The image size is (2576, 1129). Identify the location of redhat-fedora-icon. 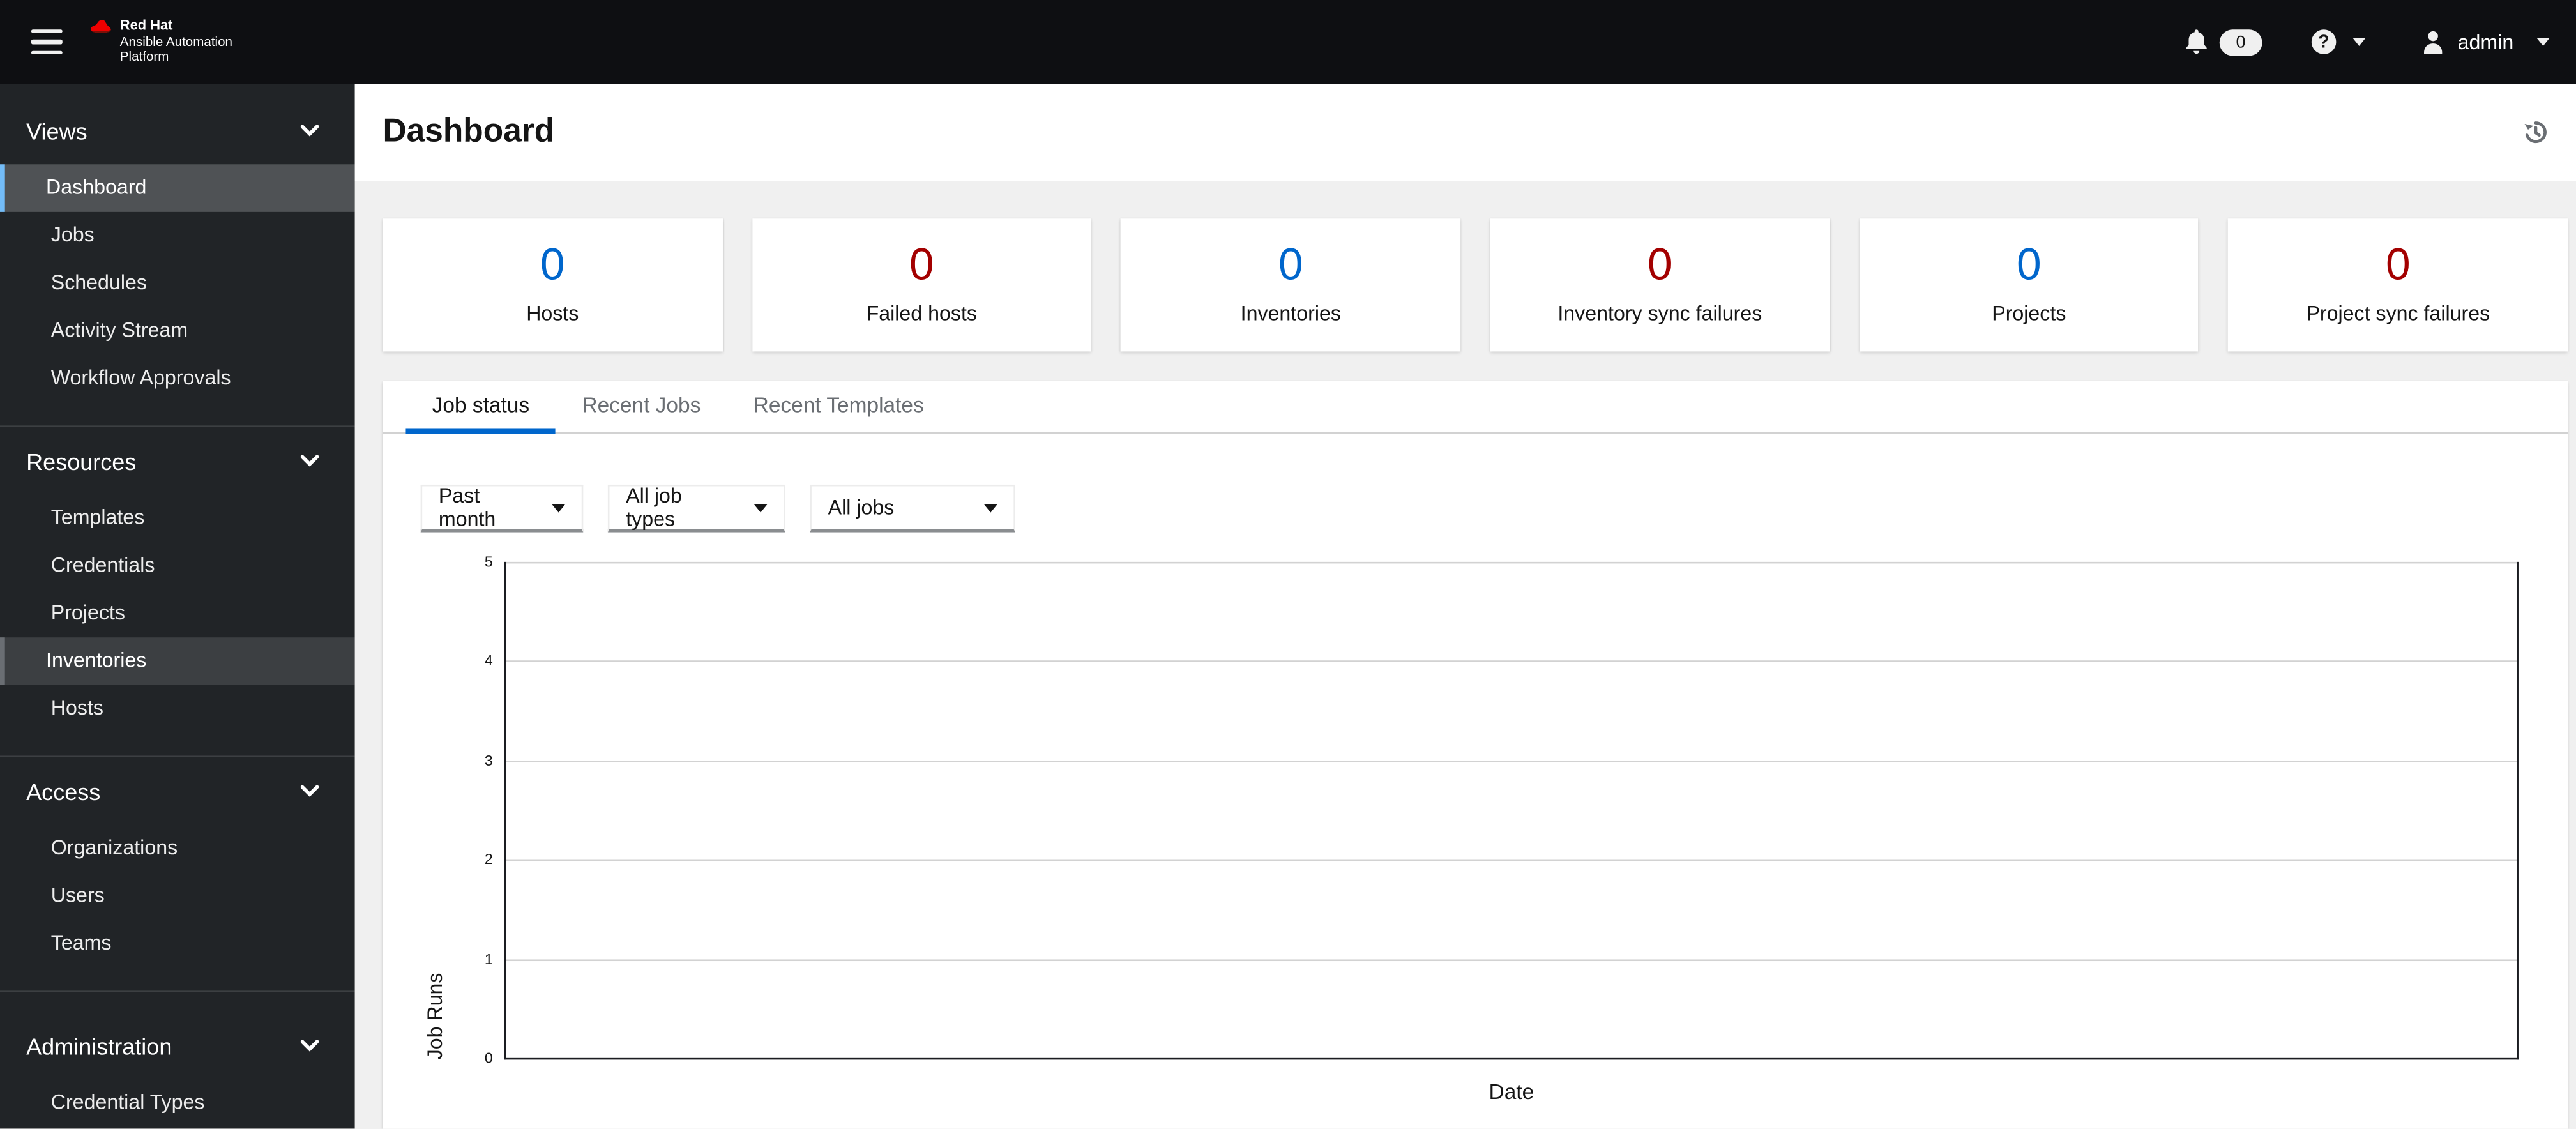
(101, 27).